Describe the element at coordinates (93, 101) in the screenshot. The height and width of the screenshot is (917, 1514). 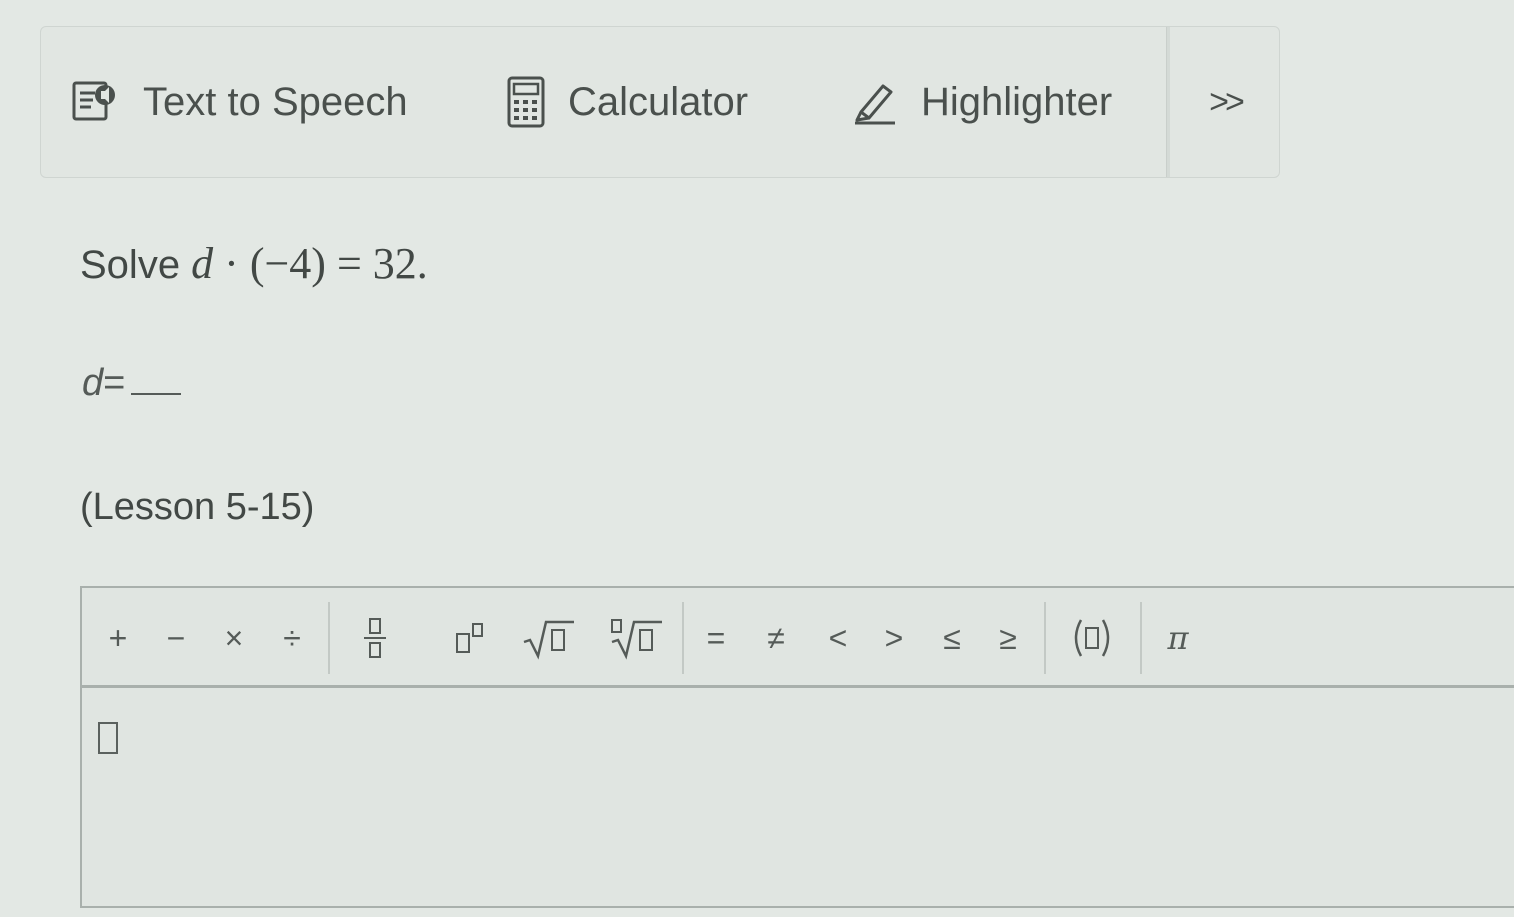
I see `text-to-speech-icon` at that location.